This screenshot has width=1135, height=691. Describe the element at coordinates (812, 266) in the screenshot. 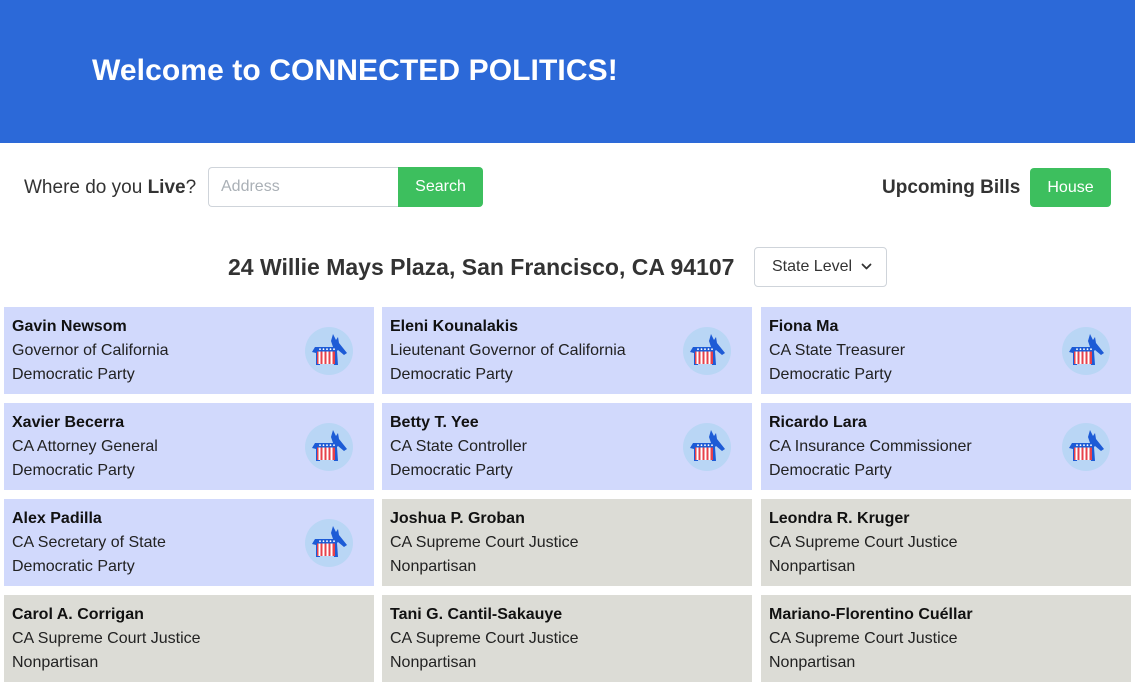

I see `level-select-value: State Level` at that location.